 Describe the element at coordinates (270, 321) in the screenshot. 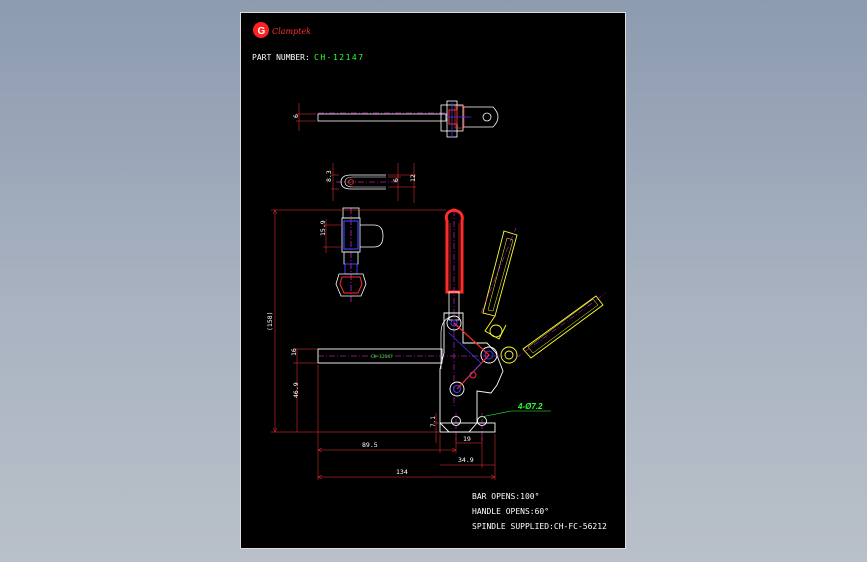

I see `dim-overall-height: (158)` at that location.